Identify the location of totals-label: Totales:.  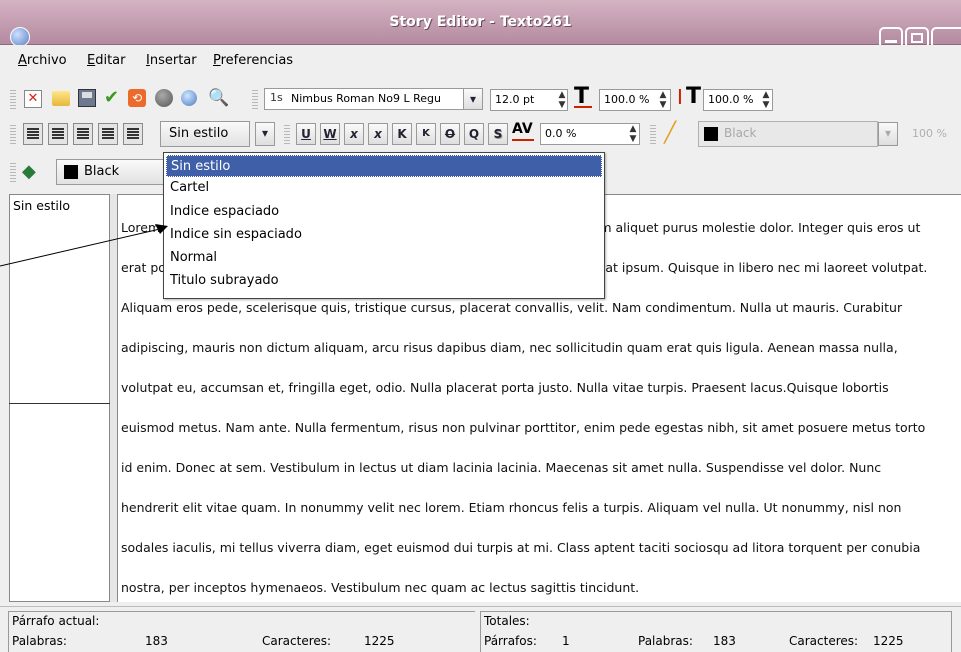
(507, 621).